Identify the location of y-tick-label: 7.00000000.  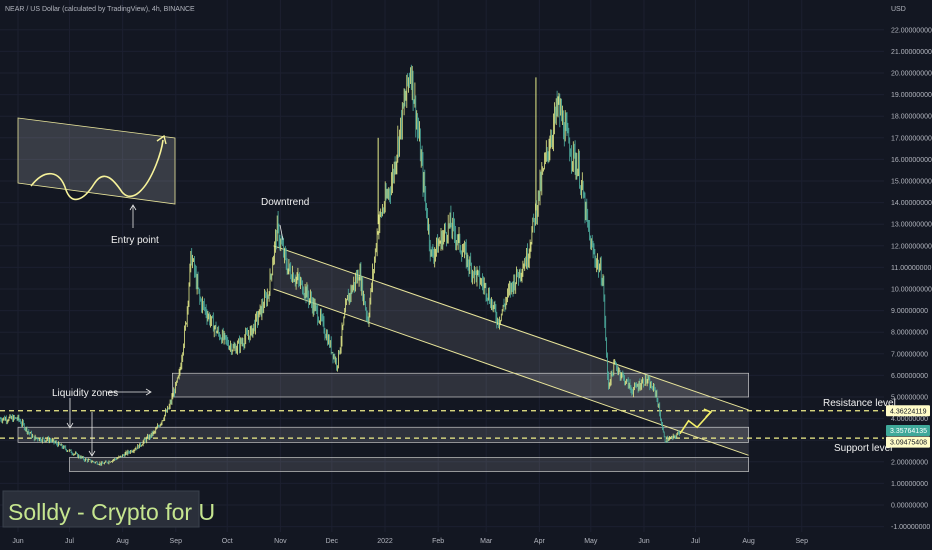
(909, 354).